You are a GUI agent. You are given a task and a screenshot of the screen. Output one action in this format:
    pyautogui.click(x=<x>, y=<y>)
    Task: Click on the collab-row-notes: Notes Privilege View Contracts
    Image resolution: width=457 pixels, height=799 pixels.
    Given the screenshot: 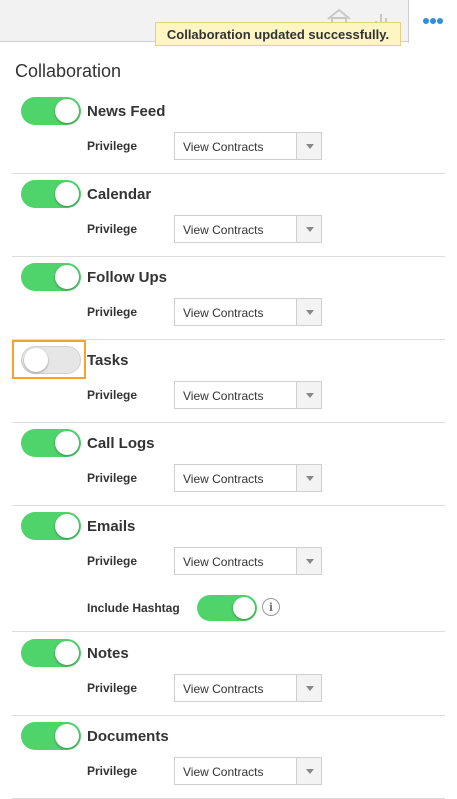 What is the action you would take?
    pyautogui.click(x=228, y=677)
    